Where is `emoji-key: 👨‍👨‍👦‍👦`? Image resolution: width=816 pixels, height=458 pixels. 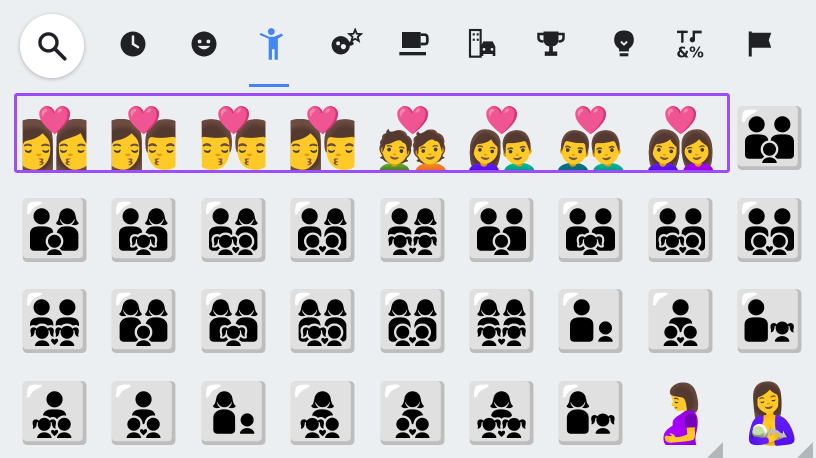
emoji-key: 👨‍👨‍👦‍👦 is located at coordinates (770, 230).